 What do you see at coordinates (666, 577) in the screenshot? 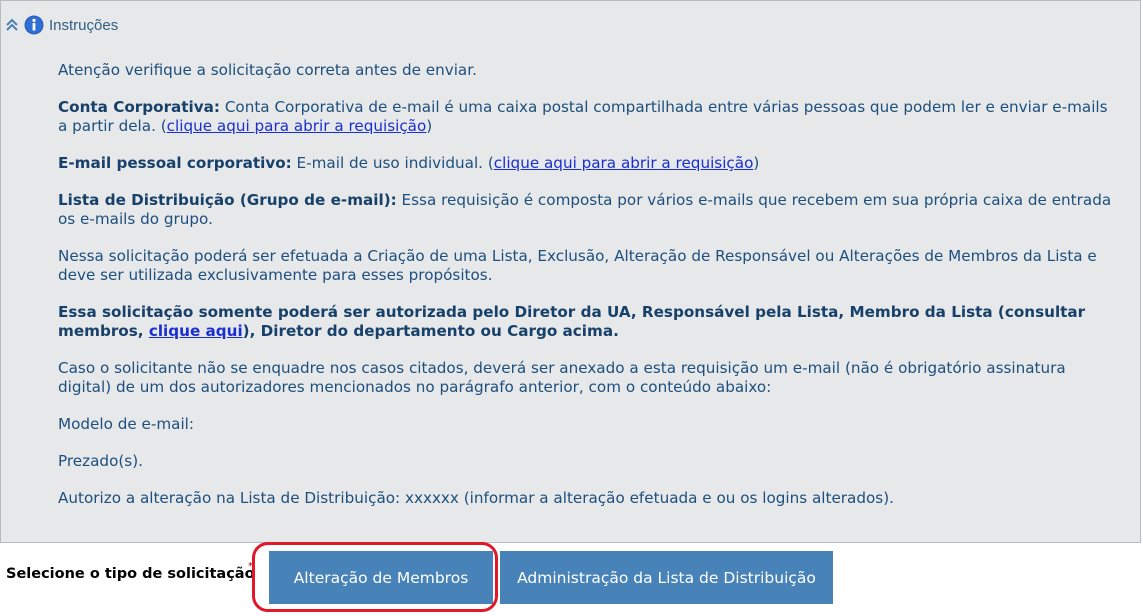
I see `list-administration-button: Administração da Lista de Distribuição` at bounding box center [666, 577].